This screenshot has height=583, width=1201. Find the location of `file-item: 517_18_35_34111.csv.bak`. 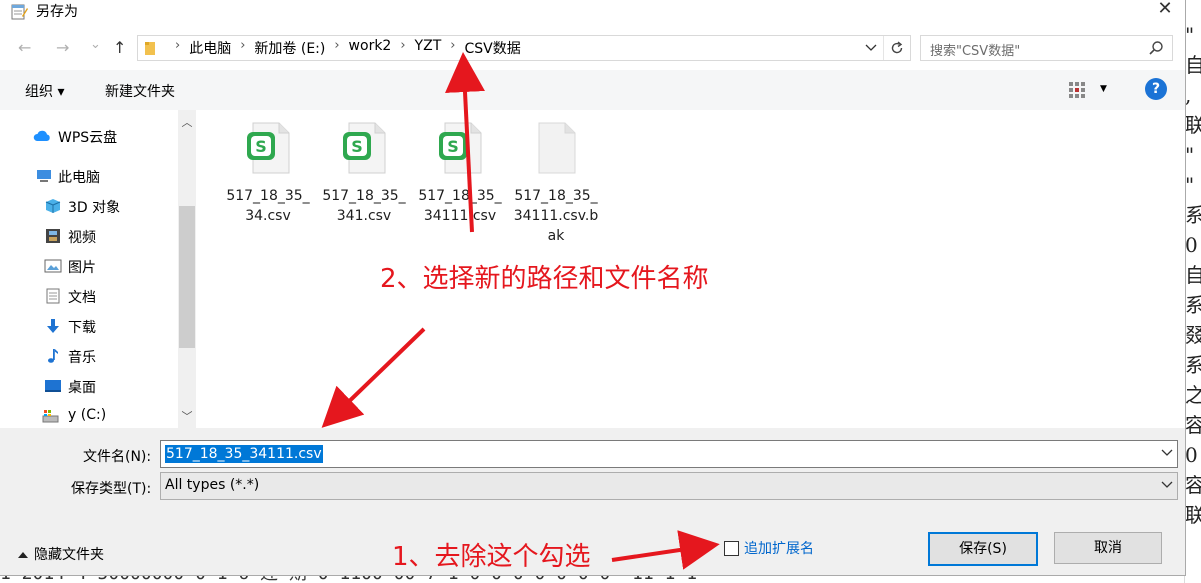

file-item: 517_18_35_34111.csv.bak is located at coordinates (556, 184).